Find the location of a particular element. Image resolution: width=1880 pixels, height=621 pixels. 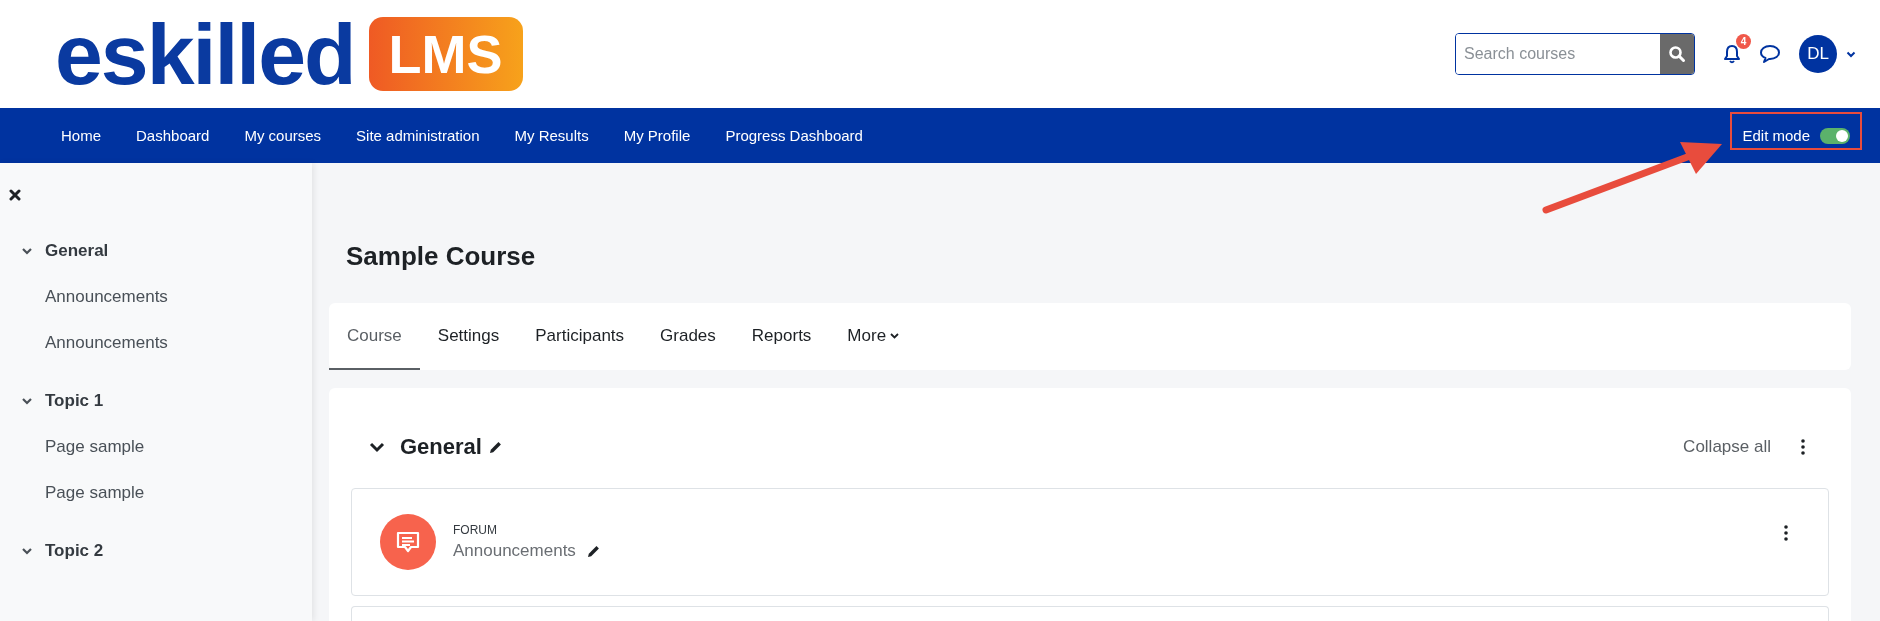

bell-icon is located at coordinates (1732, 54).